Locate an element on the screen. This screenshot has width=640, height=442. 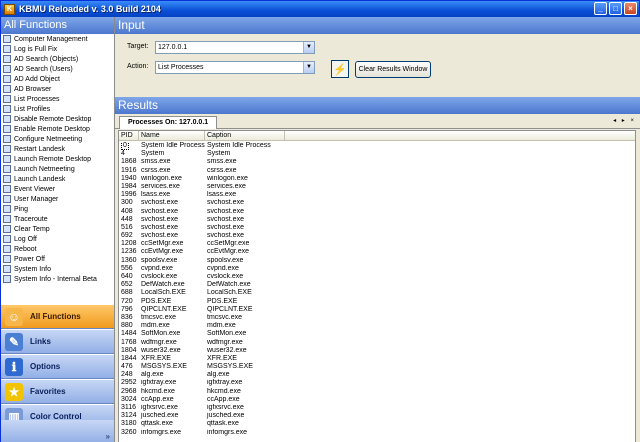
function-item: System Info is located at coordinates (57, 269).